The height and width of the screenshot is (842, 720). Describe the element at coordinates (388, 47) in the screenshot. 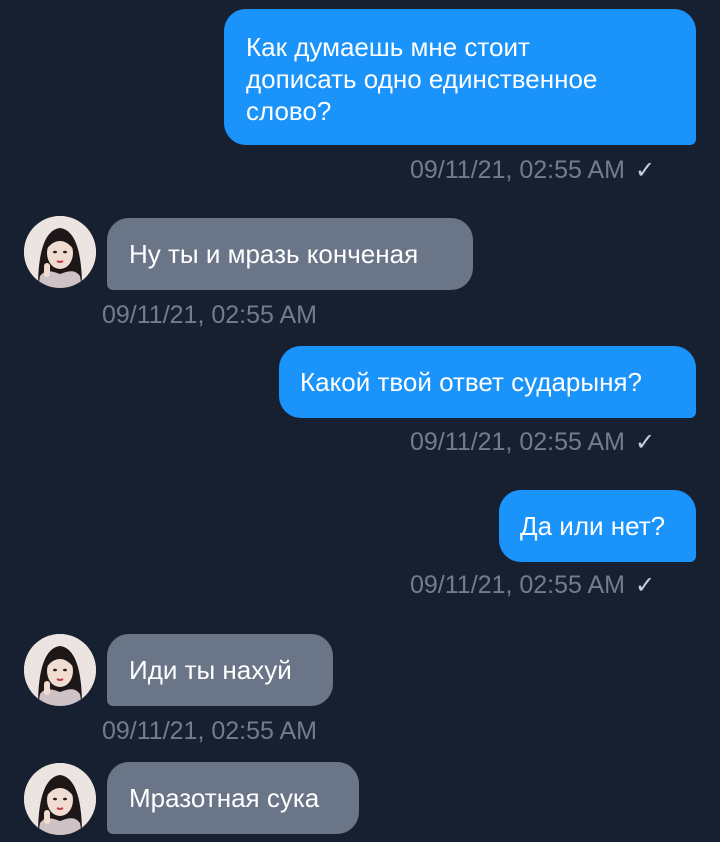

I see `message-text-line: Как думаешь мне стоит` at that location.